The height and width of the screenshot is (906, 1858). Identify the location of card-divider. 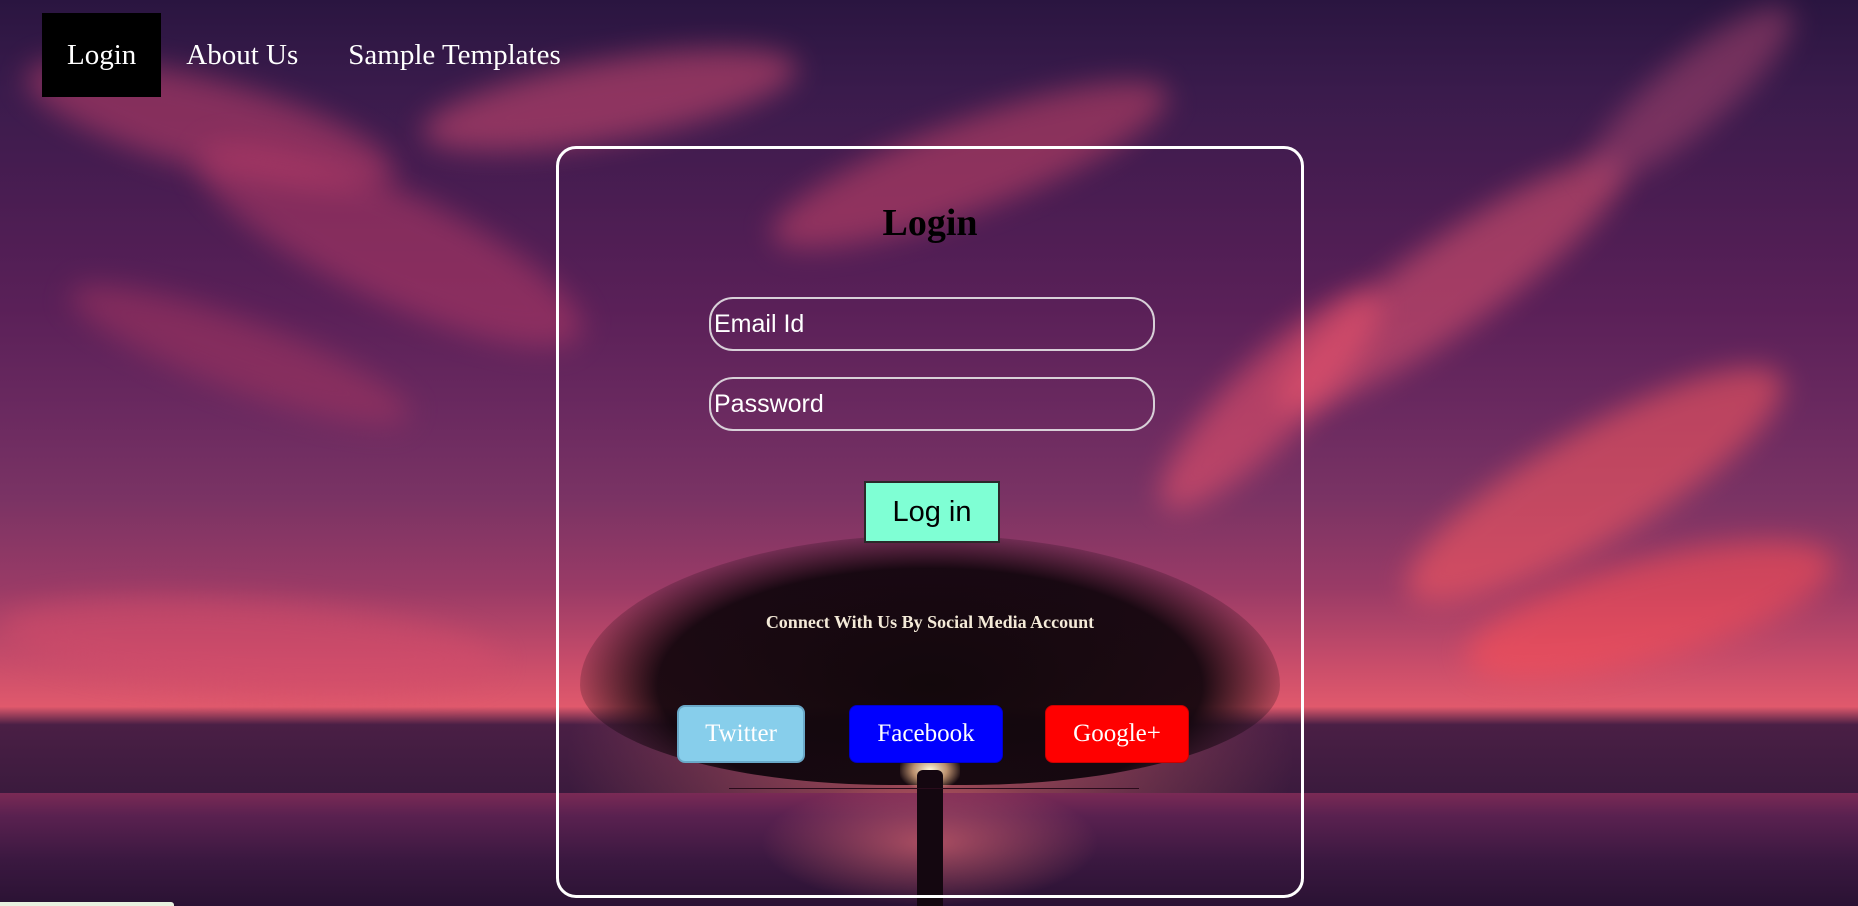
(934, 788).